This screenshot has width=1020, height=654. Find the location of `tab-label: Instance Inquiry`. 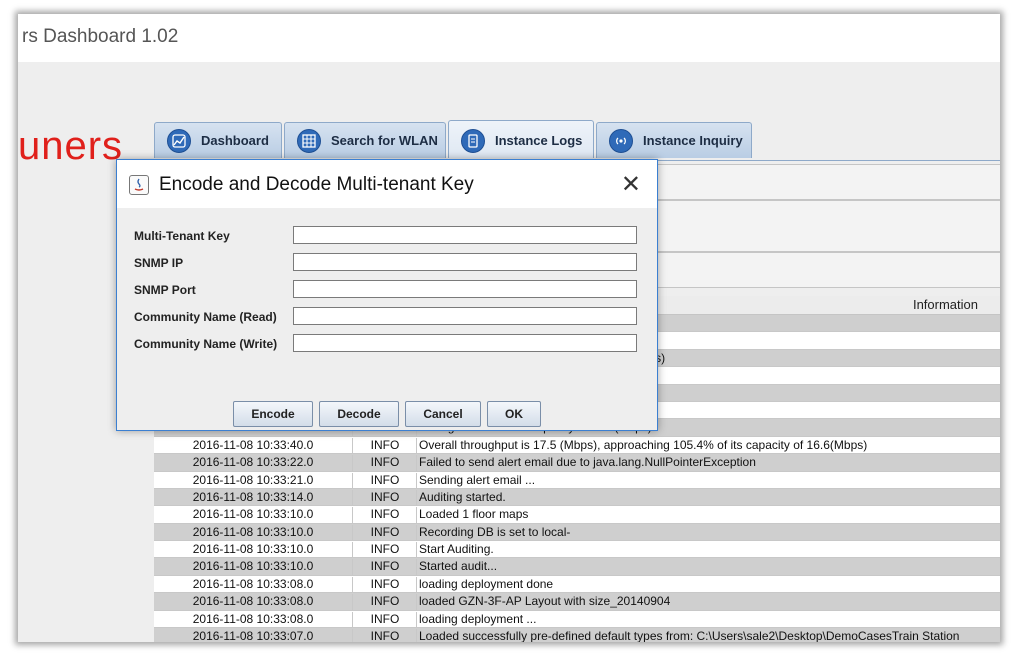

tab-label: Instance Inquiry is located at coordinates (693, 140).